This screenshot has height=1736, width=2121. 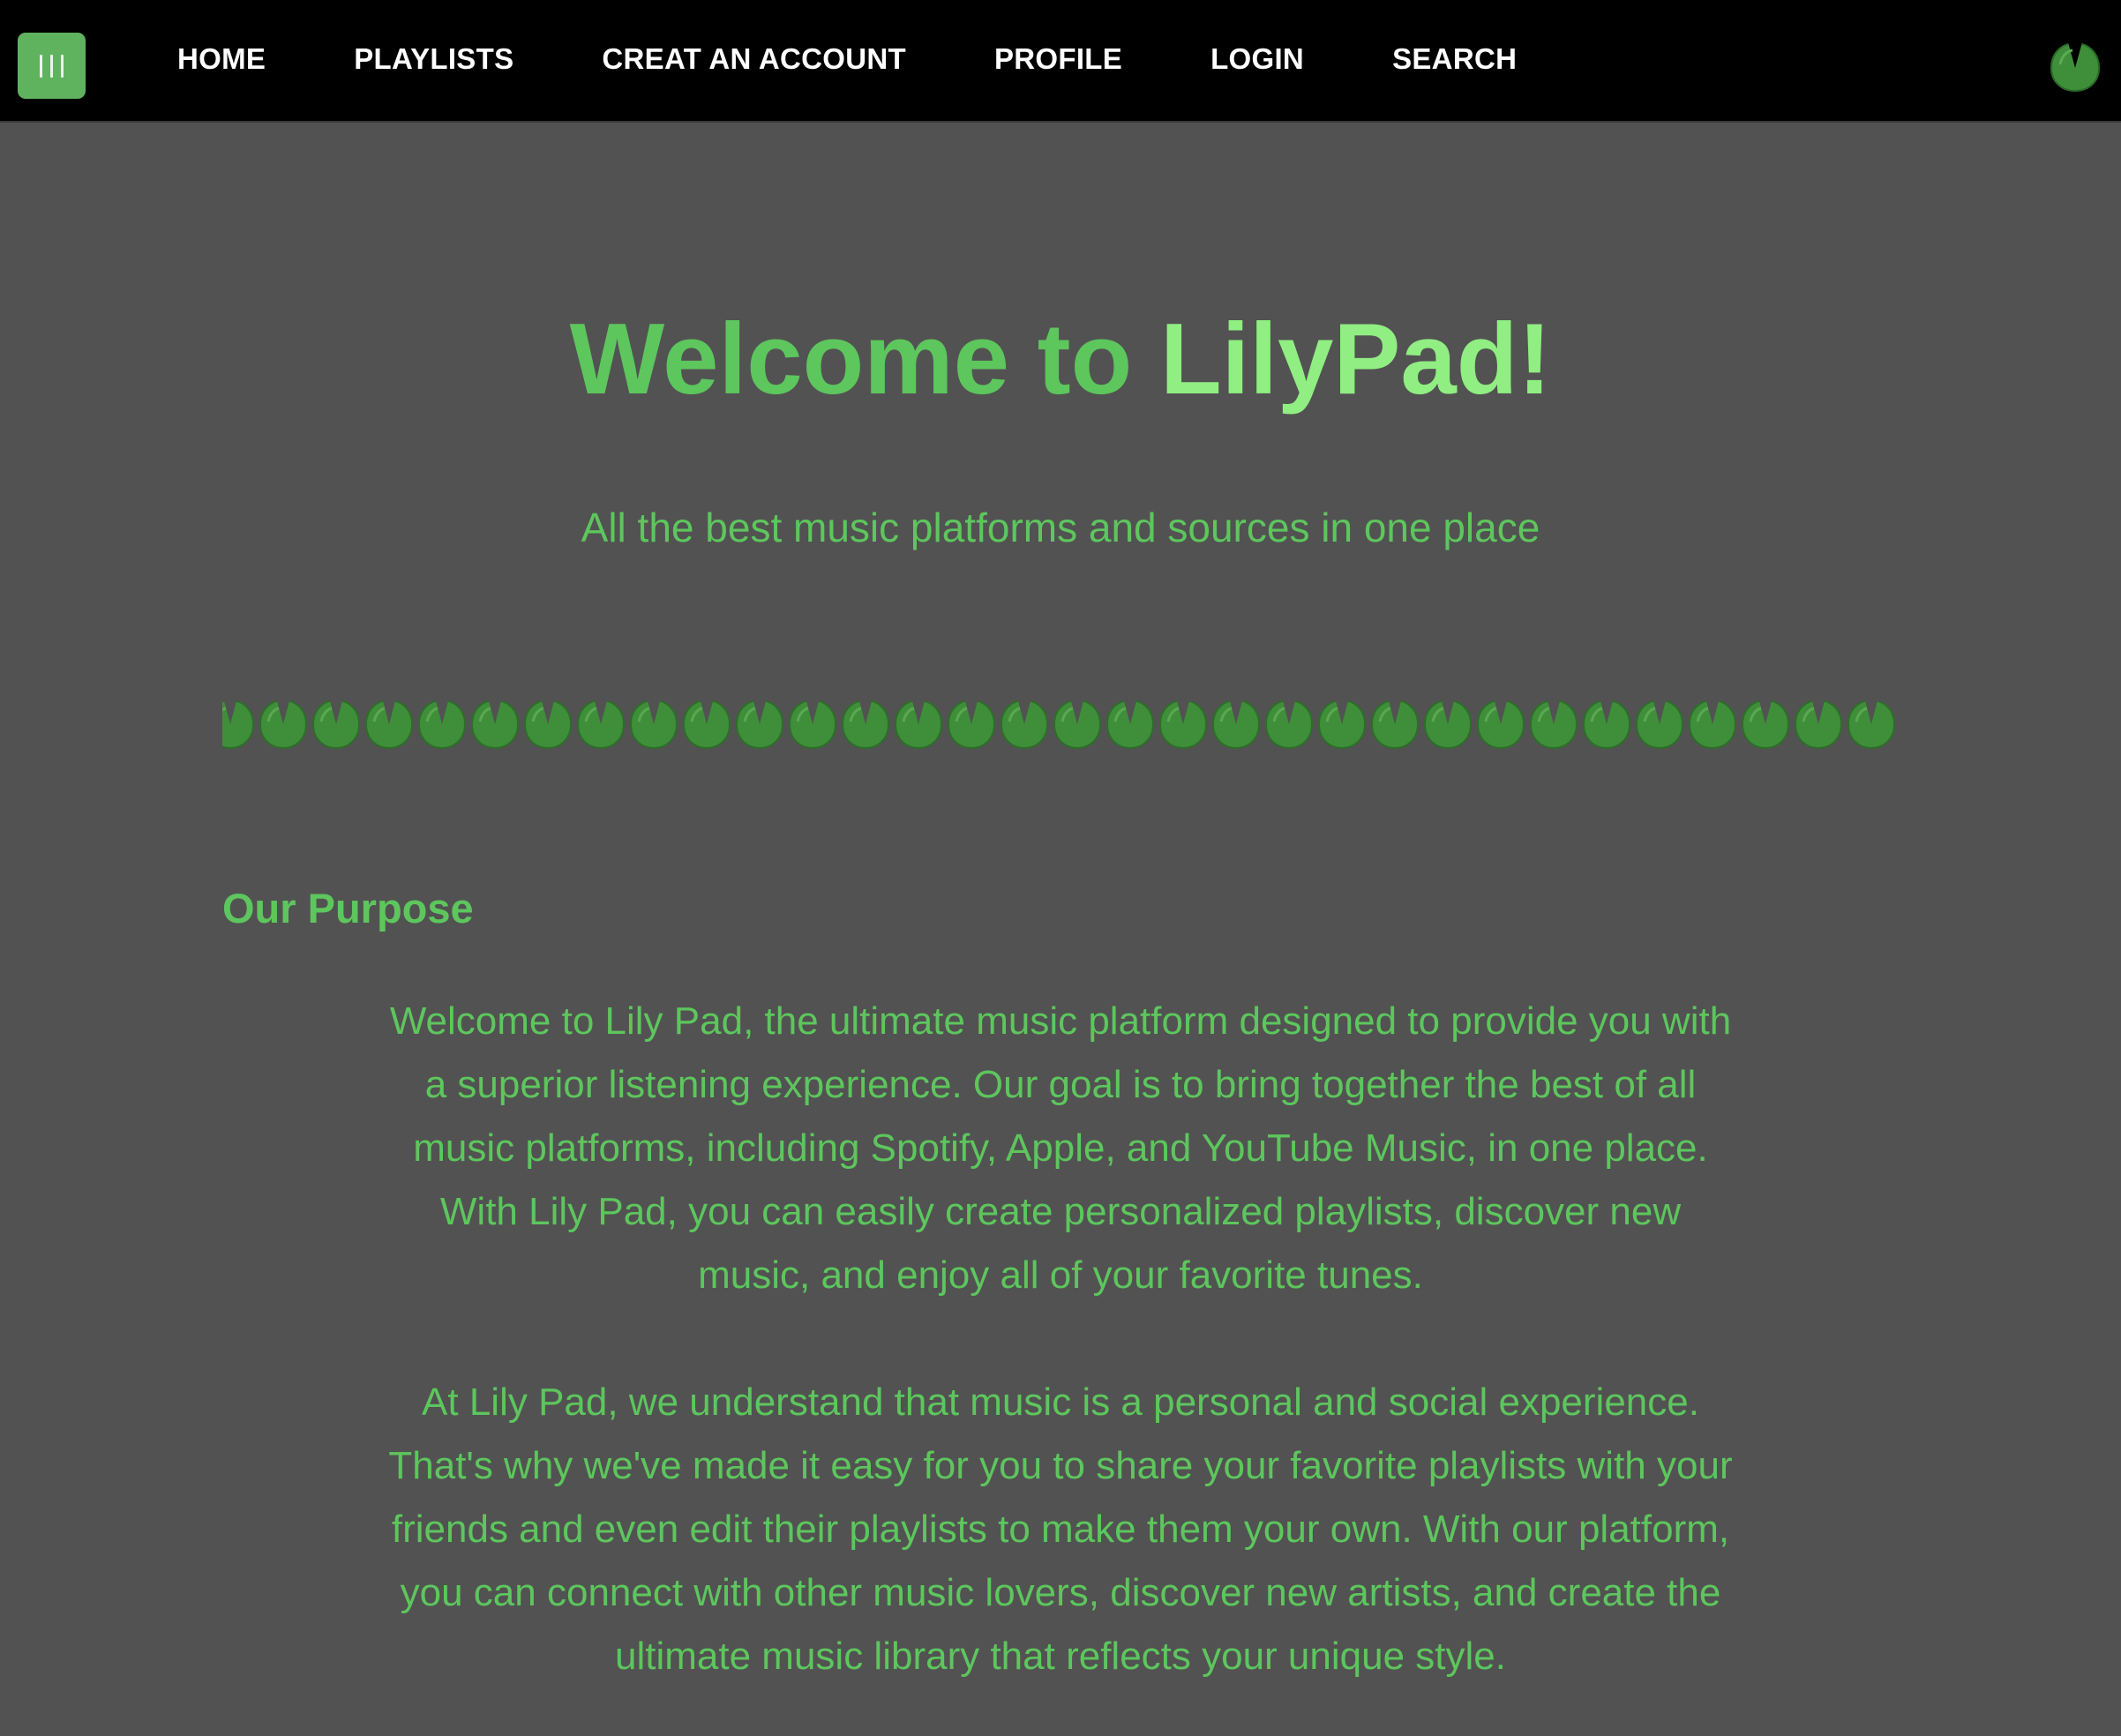 I want to click on page-title: Welcome to LilyPad!, so click(x=1060, y=360).